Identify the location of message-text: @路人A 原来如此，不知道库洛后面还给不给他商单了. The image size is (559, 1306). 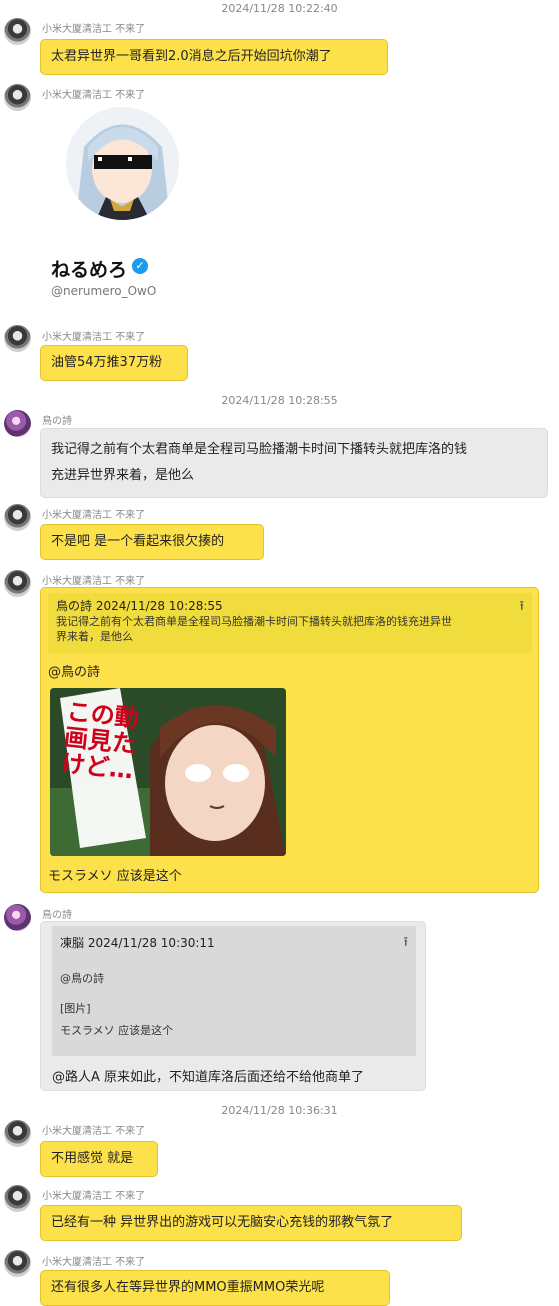
(208, 1077).